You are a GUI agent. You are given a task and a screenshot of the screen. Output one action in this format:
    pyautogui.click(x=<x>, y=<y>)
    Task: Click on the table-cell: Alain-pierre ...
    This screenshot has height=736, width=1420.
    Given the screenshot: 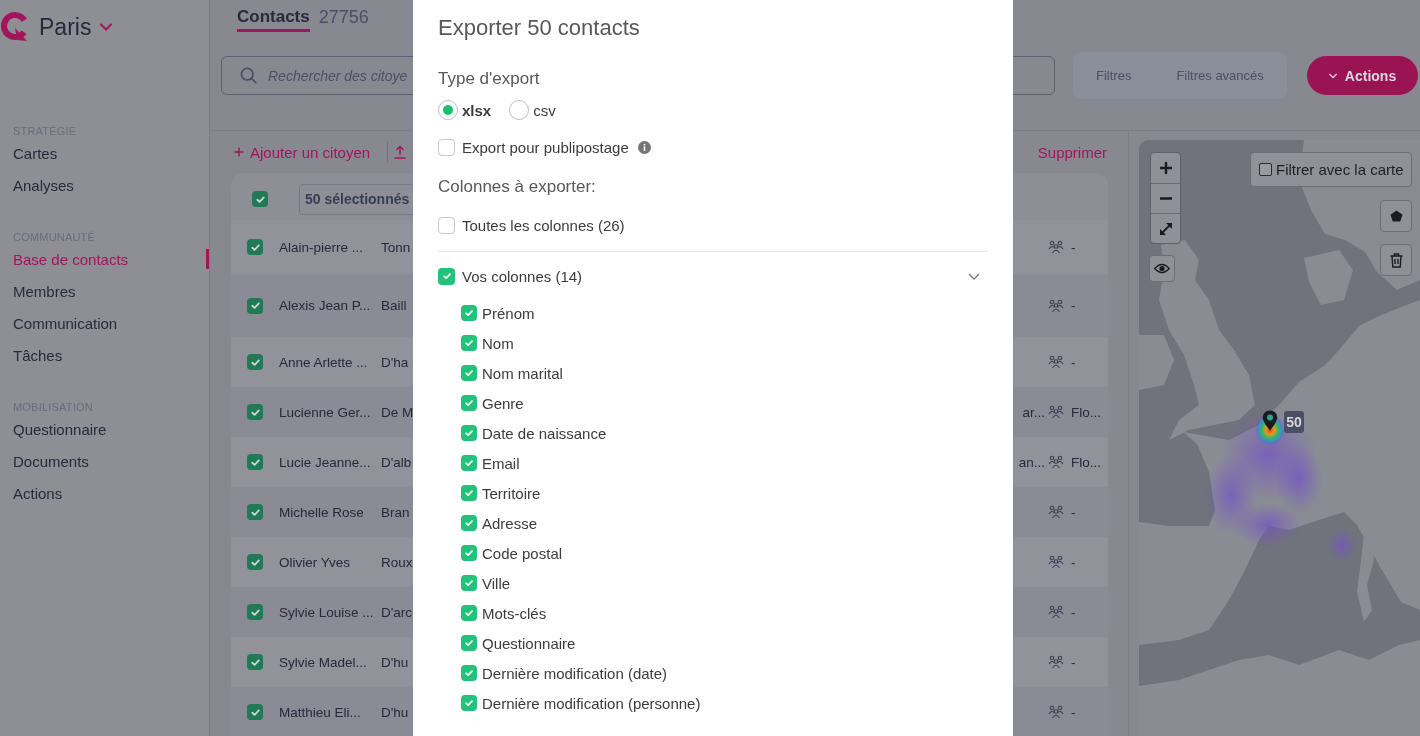 What is the action you would take?
    pyautogui.click(x=321, y=247)
    